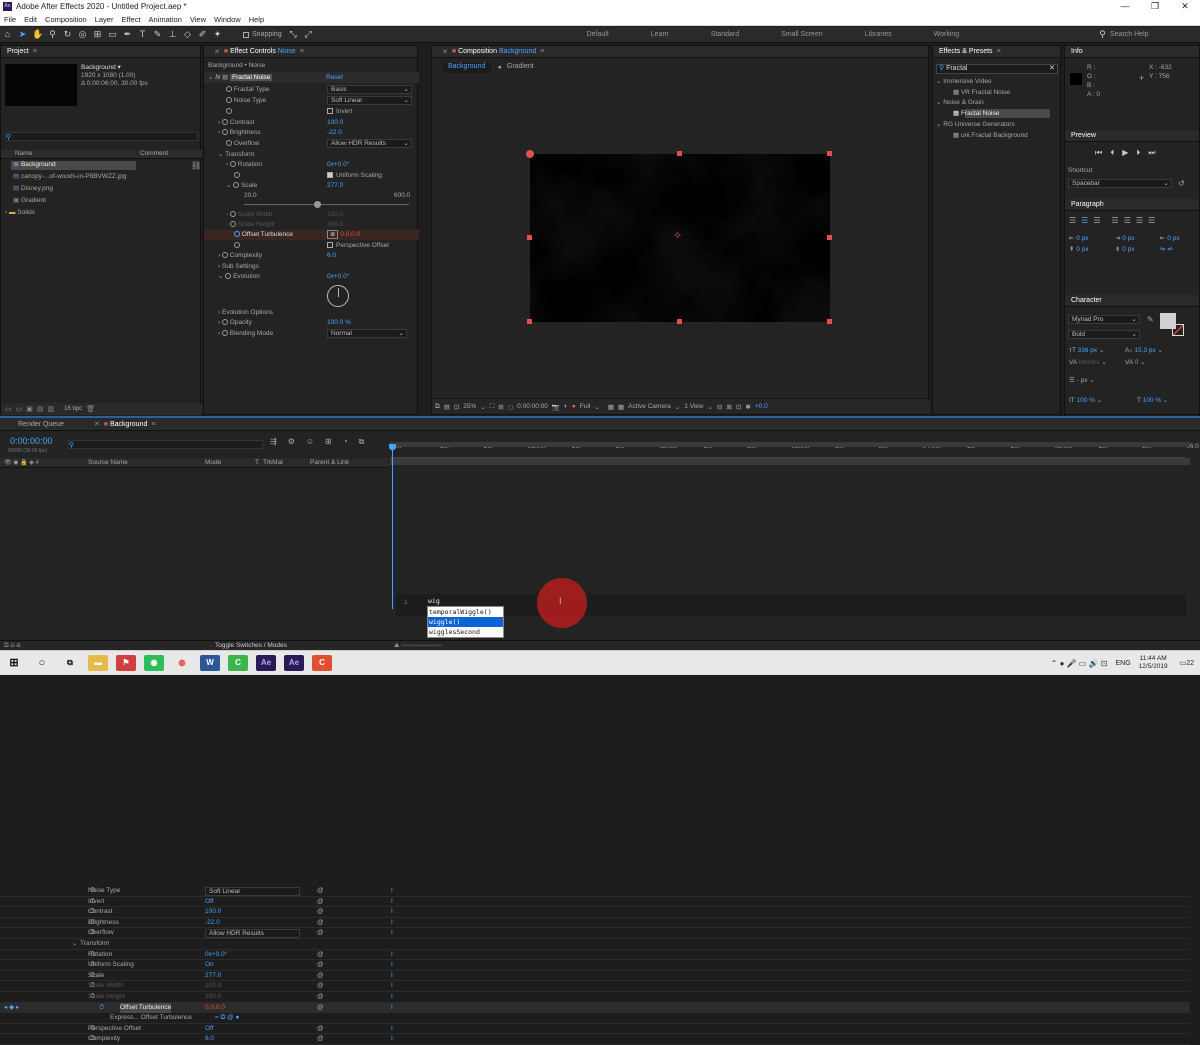 The width and height of the screenshot is (1200, 1045). What do you see at coordinates (693, 406) in the screenshot?
I see `view-layout-select: 1 View` at bounding box center [693, 406].